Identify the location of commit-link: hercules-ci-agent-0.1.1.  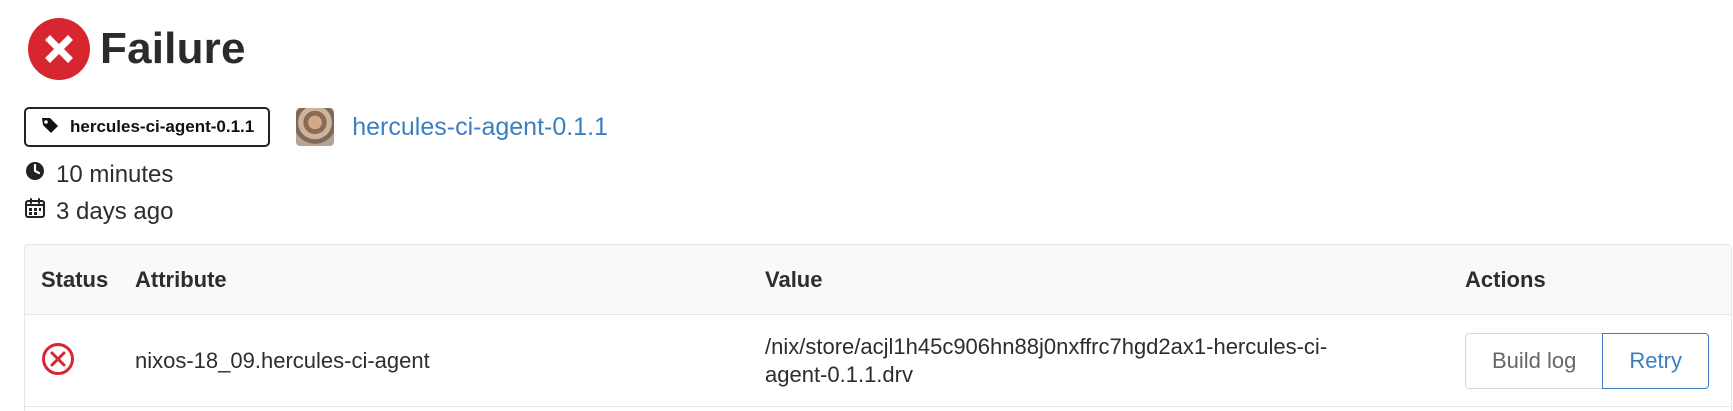
(452, 127).